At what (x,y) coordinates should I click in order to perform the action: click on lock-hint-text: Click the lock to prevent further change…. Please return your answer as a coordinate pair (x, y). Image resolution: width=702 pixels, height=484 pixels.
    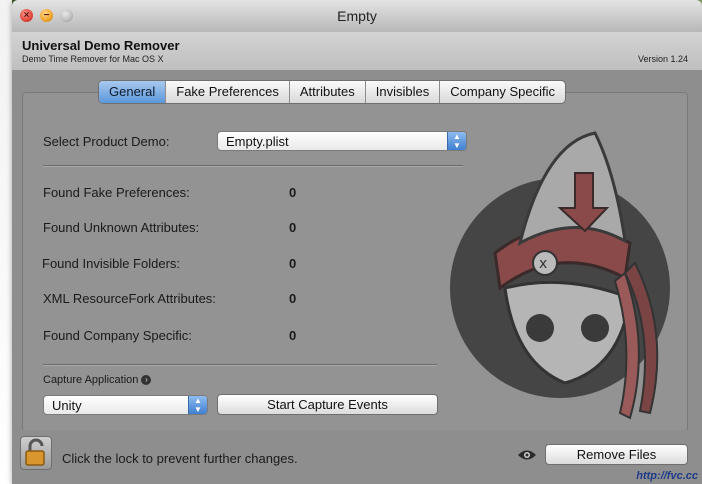
    Looking at the image, I should click on (180, 458).